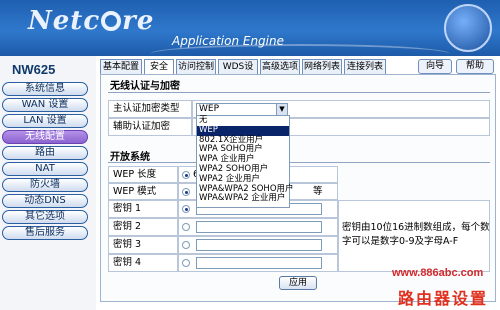 The height and width of the screenshot is (310, 500). I want to click on sidebar-item: 系统信息, so click(45, 89).